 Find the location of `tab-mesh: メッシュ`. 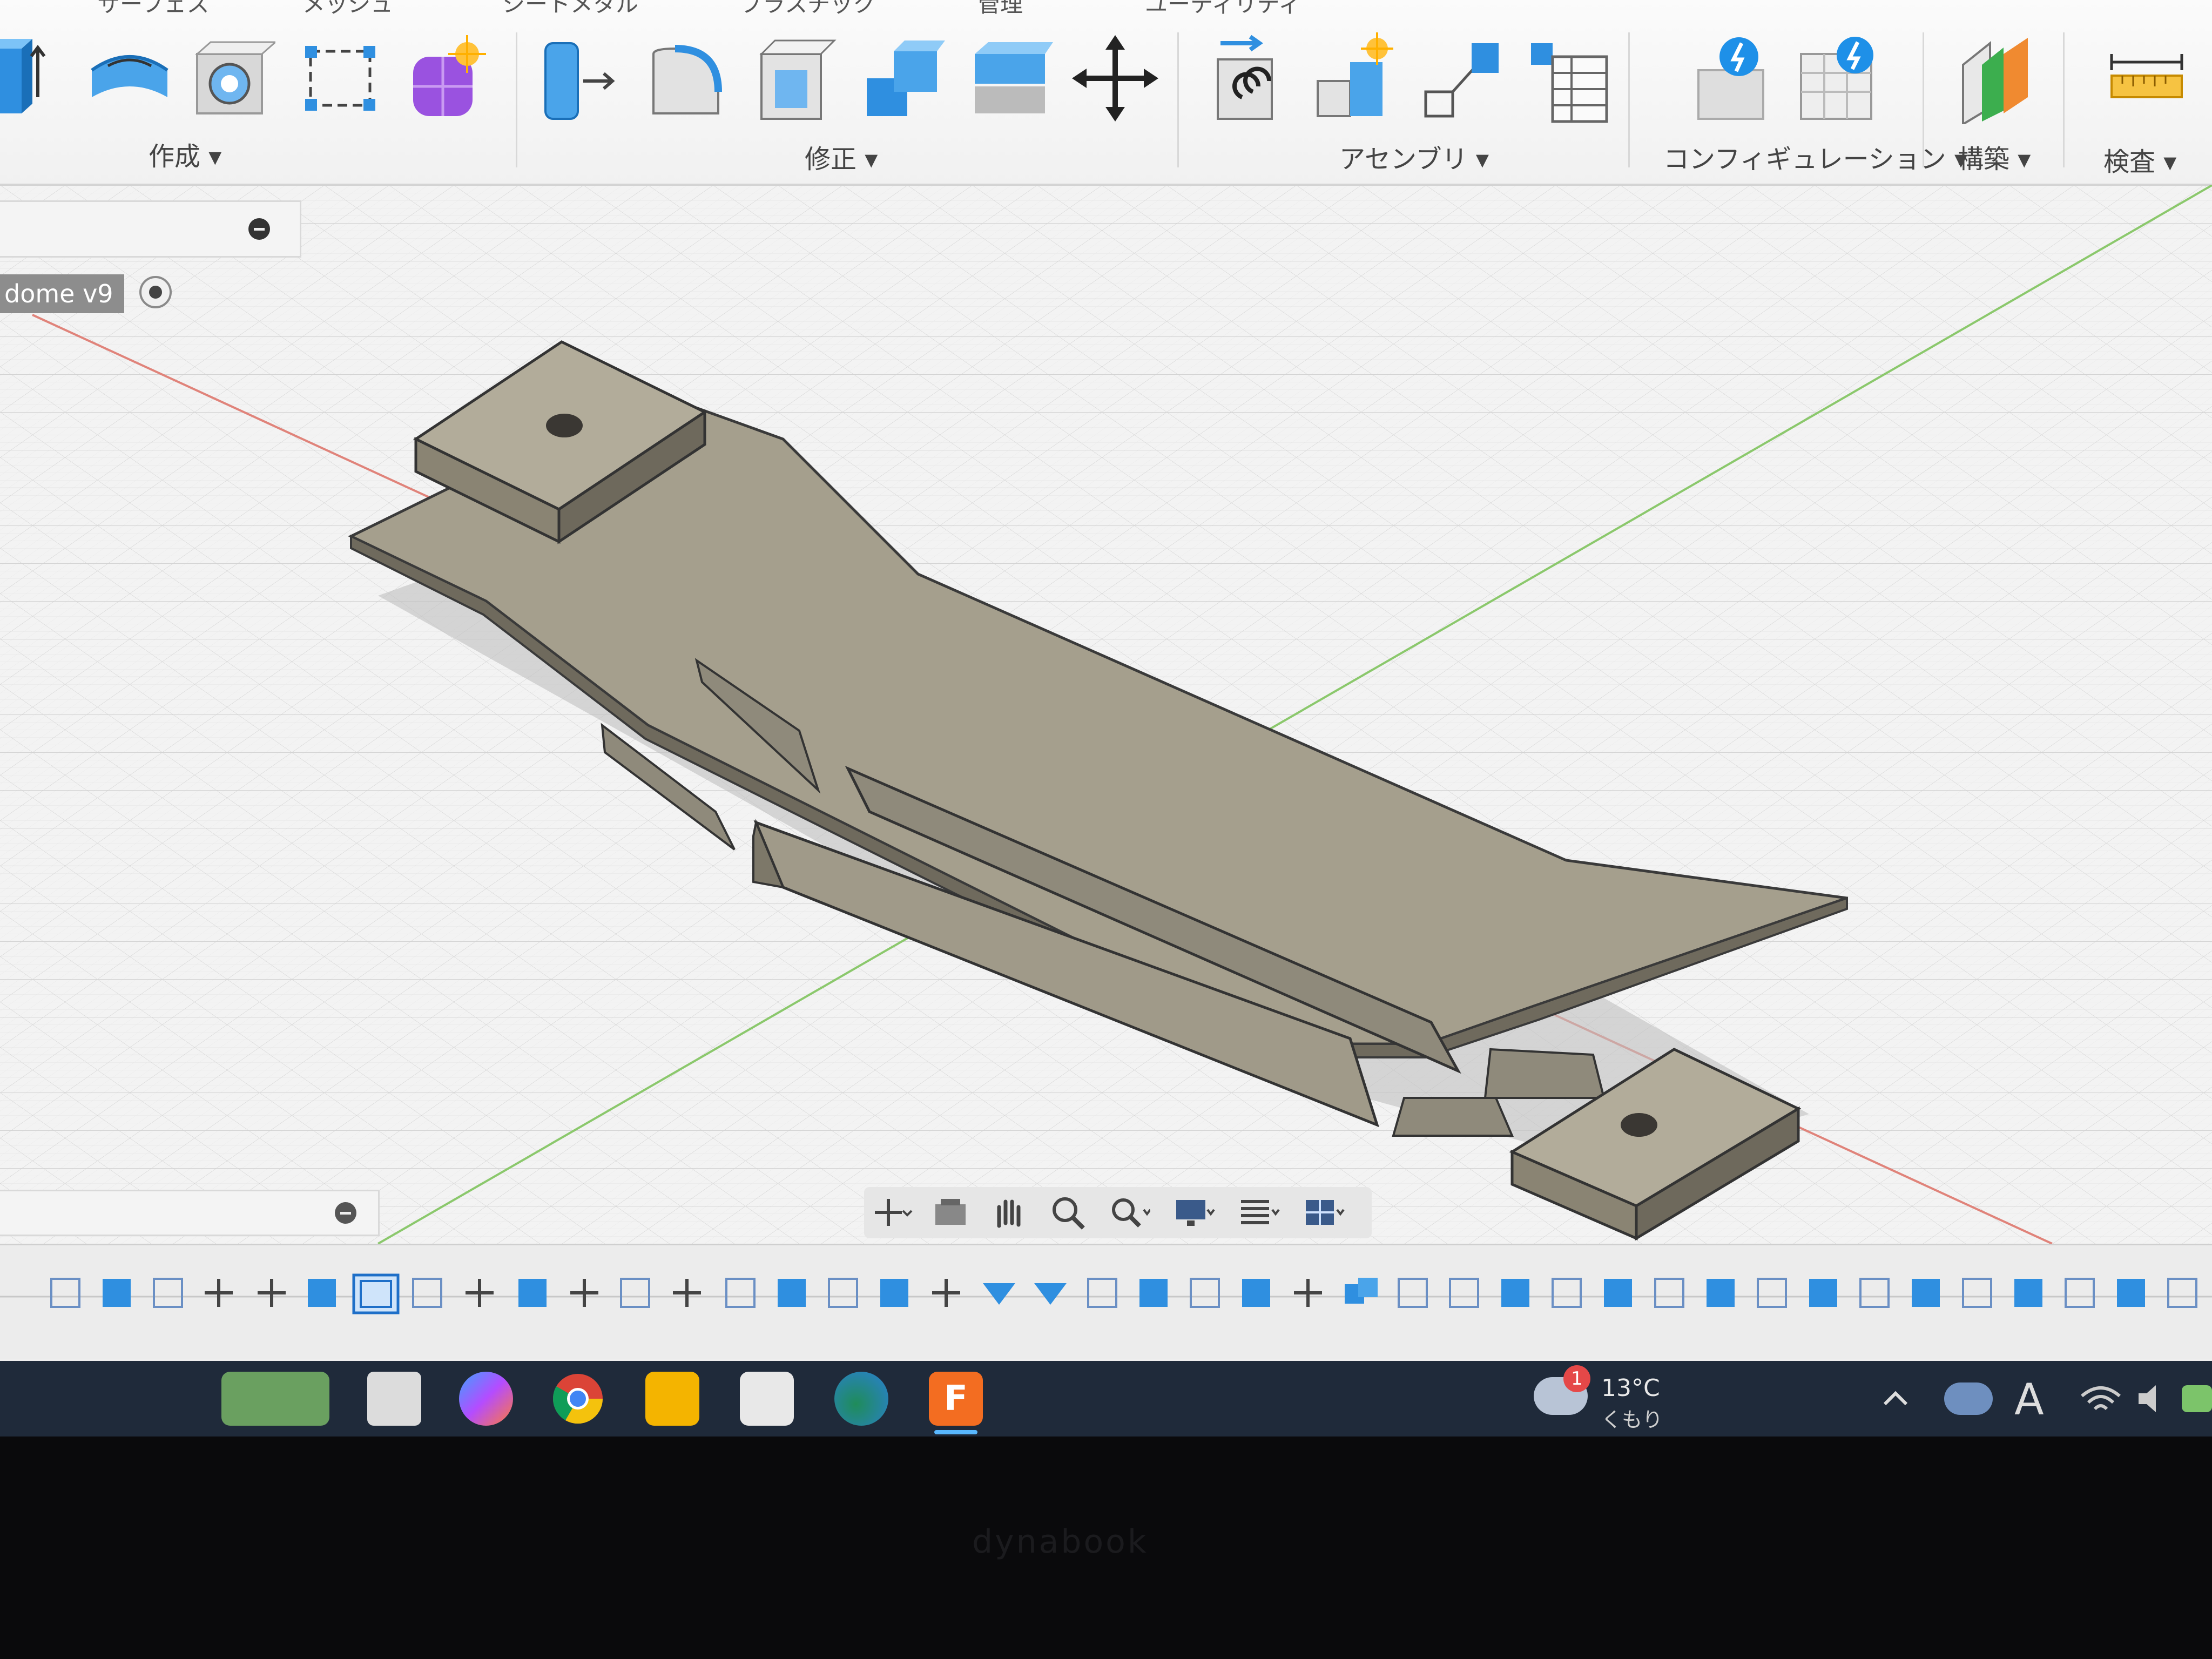

tab-mesh: メッシュ is located at coordinates (347, 9).